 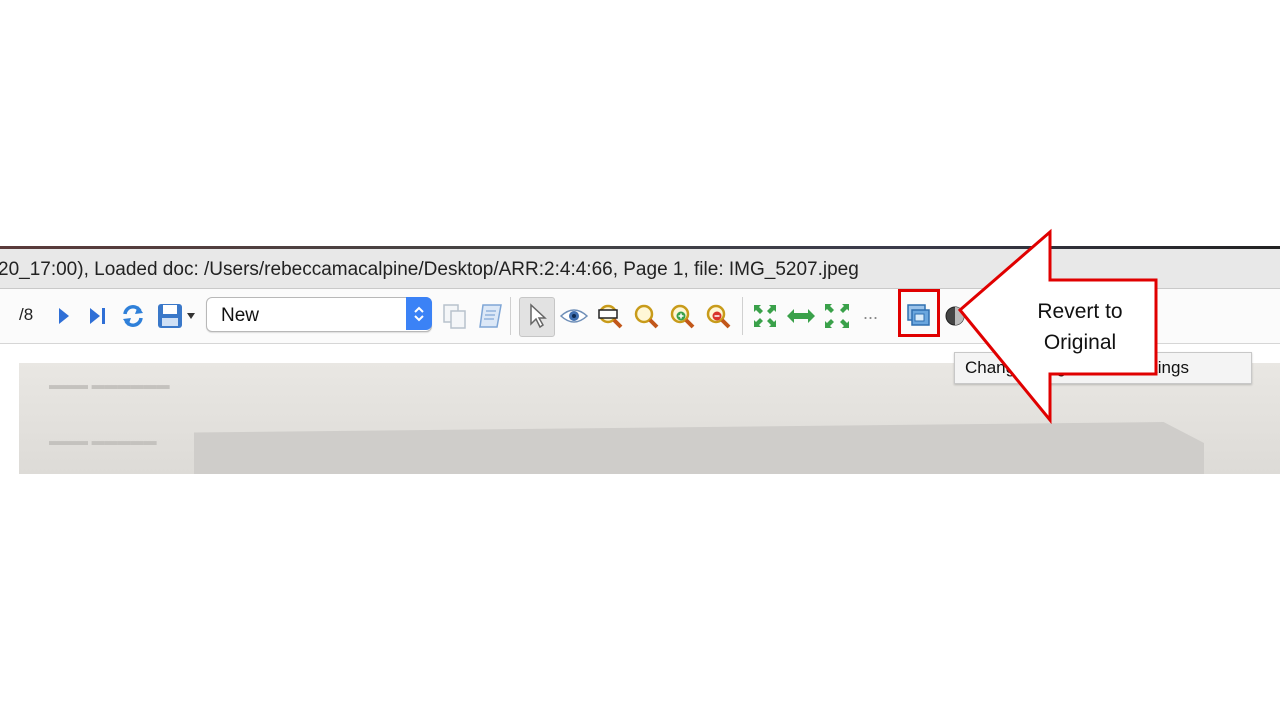 I want to click on copy-icon, so click(x=455, y=316).